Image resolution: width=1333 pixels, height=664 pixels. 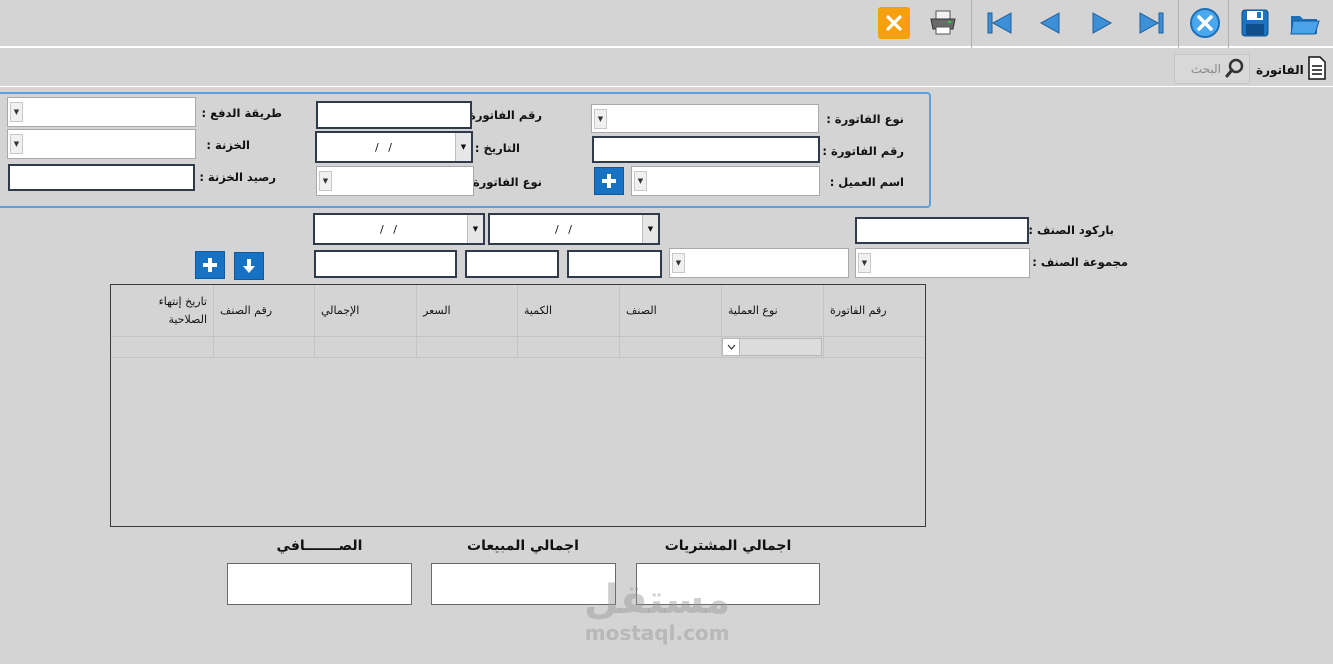 I want to click on last-record-icon, so click(x=1151, y=23).